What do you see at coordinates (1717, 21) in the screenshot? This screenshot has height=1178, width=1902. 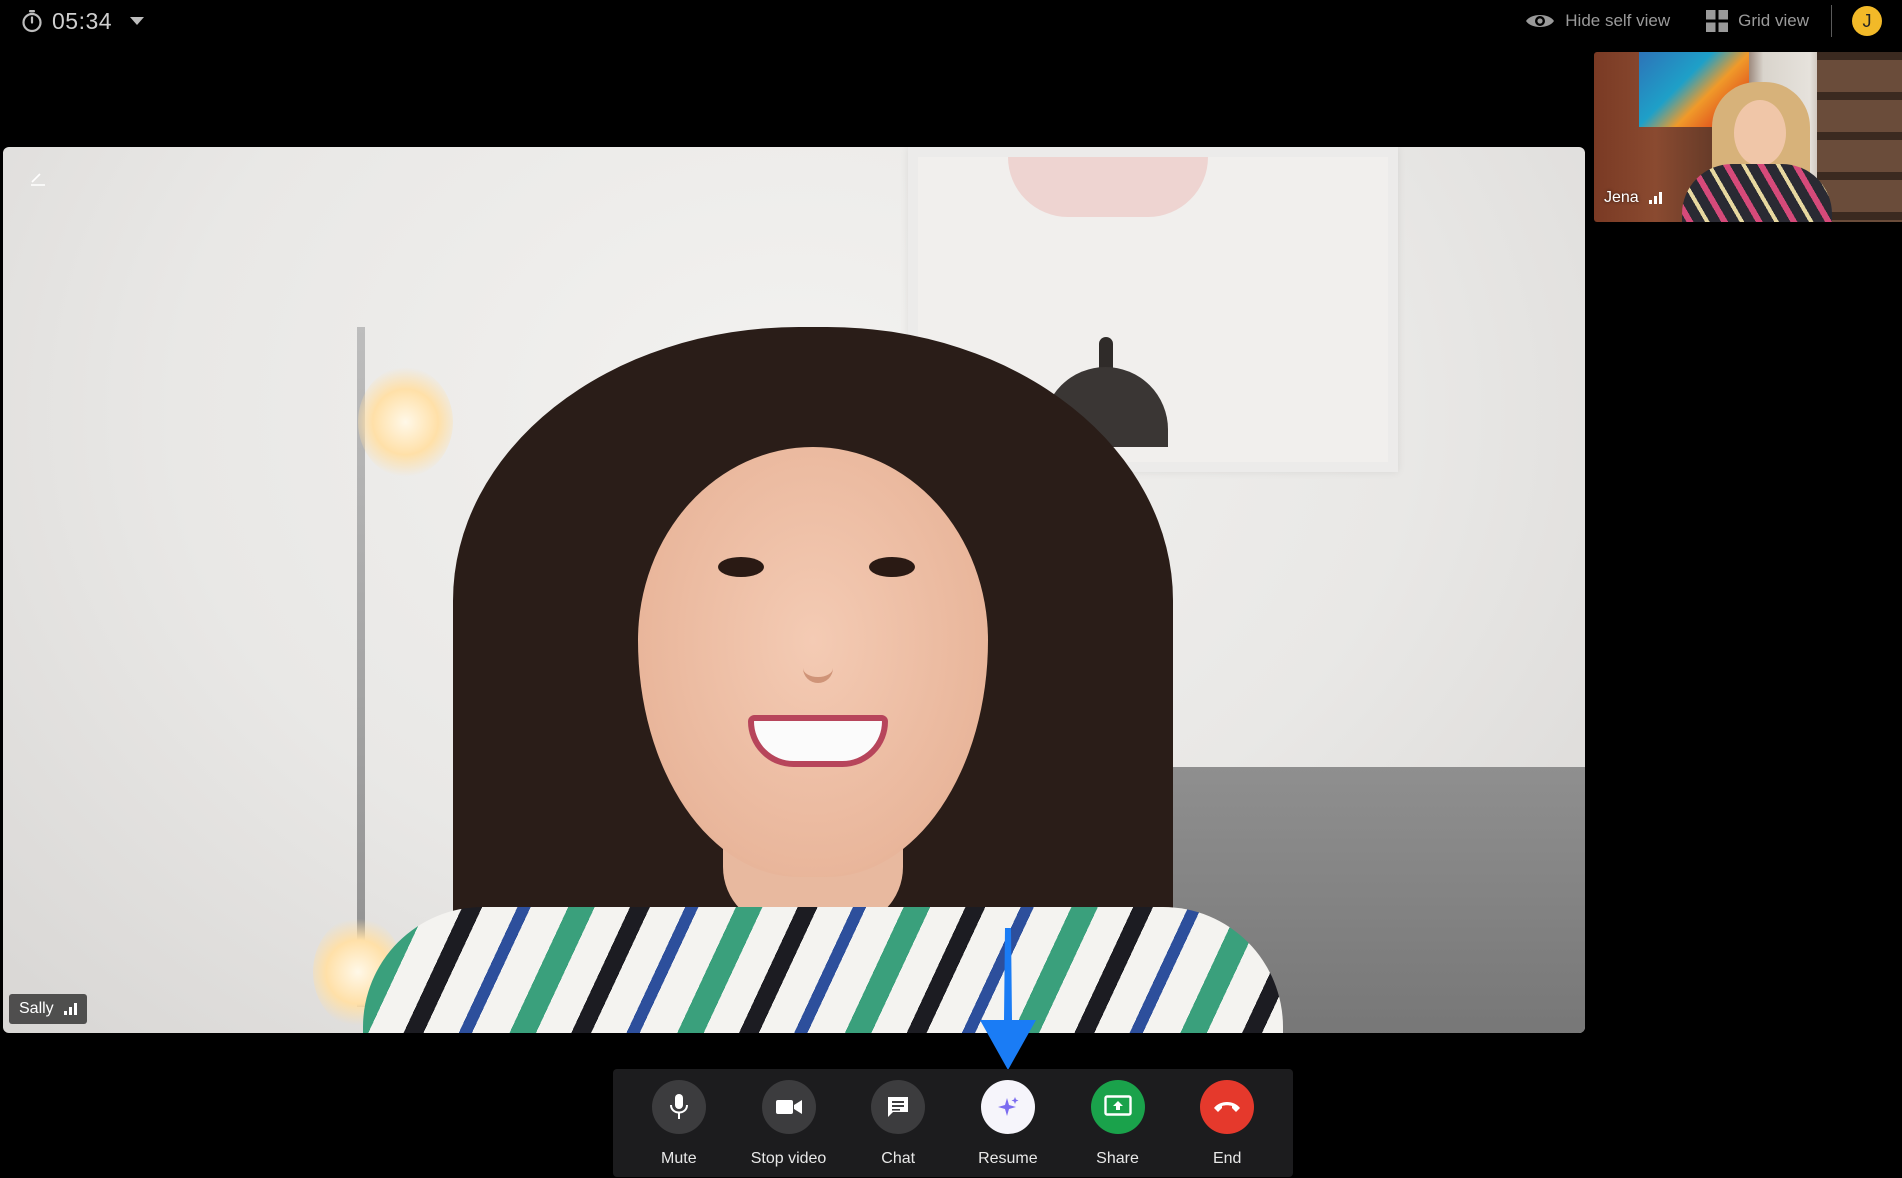 I see `grid-icon` at bounding box center [1717, 21].